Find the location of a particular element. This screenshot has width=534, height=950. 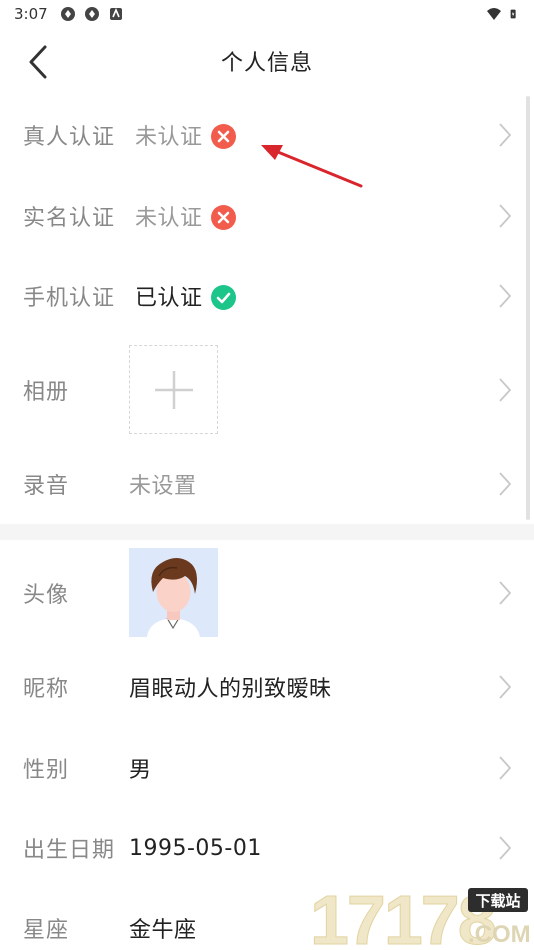

verification-status: 已认证 is located at coordinates (185, 296).